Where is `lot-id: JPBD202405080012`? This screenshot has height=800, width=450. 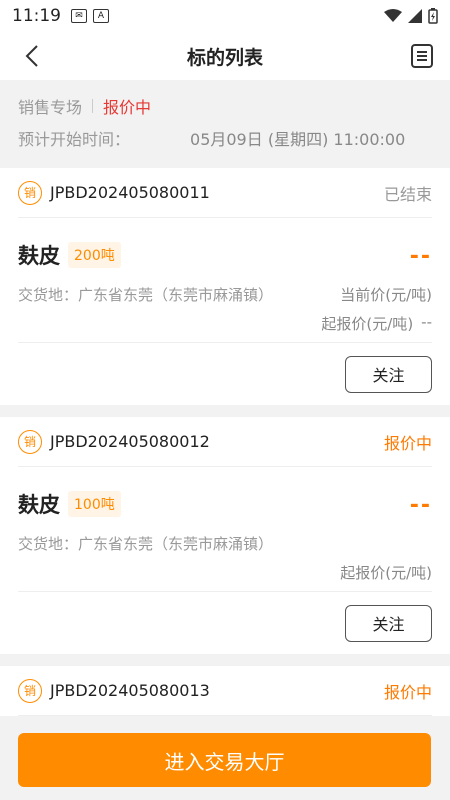 lot-id: JPBD202405080012 is located at coordinates (130, 441).